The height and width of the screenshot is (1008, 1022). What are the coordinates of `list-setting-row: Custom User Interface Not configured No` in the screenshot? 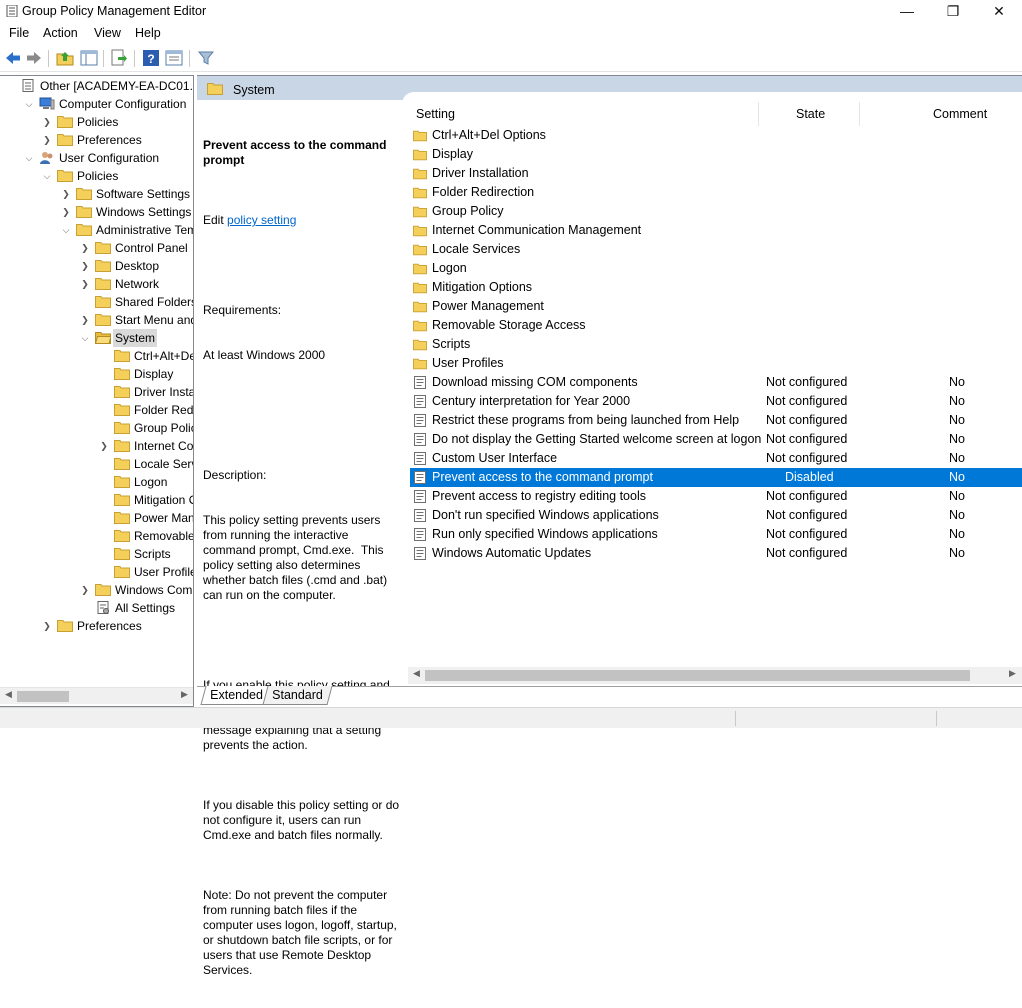 It's located at (716, 458).